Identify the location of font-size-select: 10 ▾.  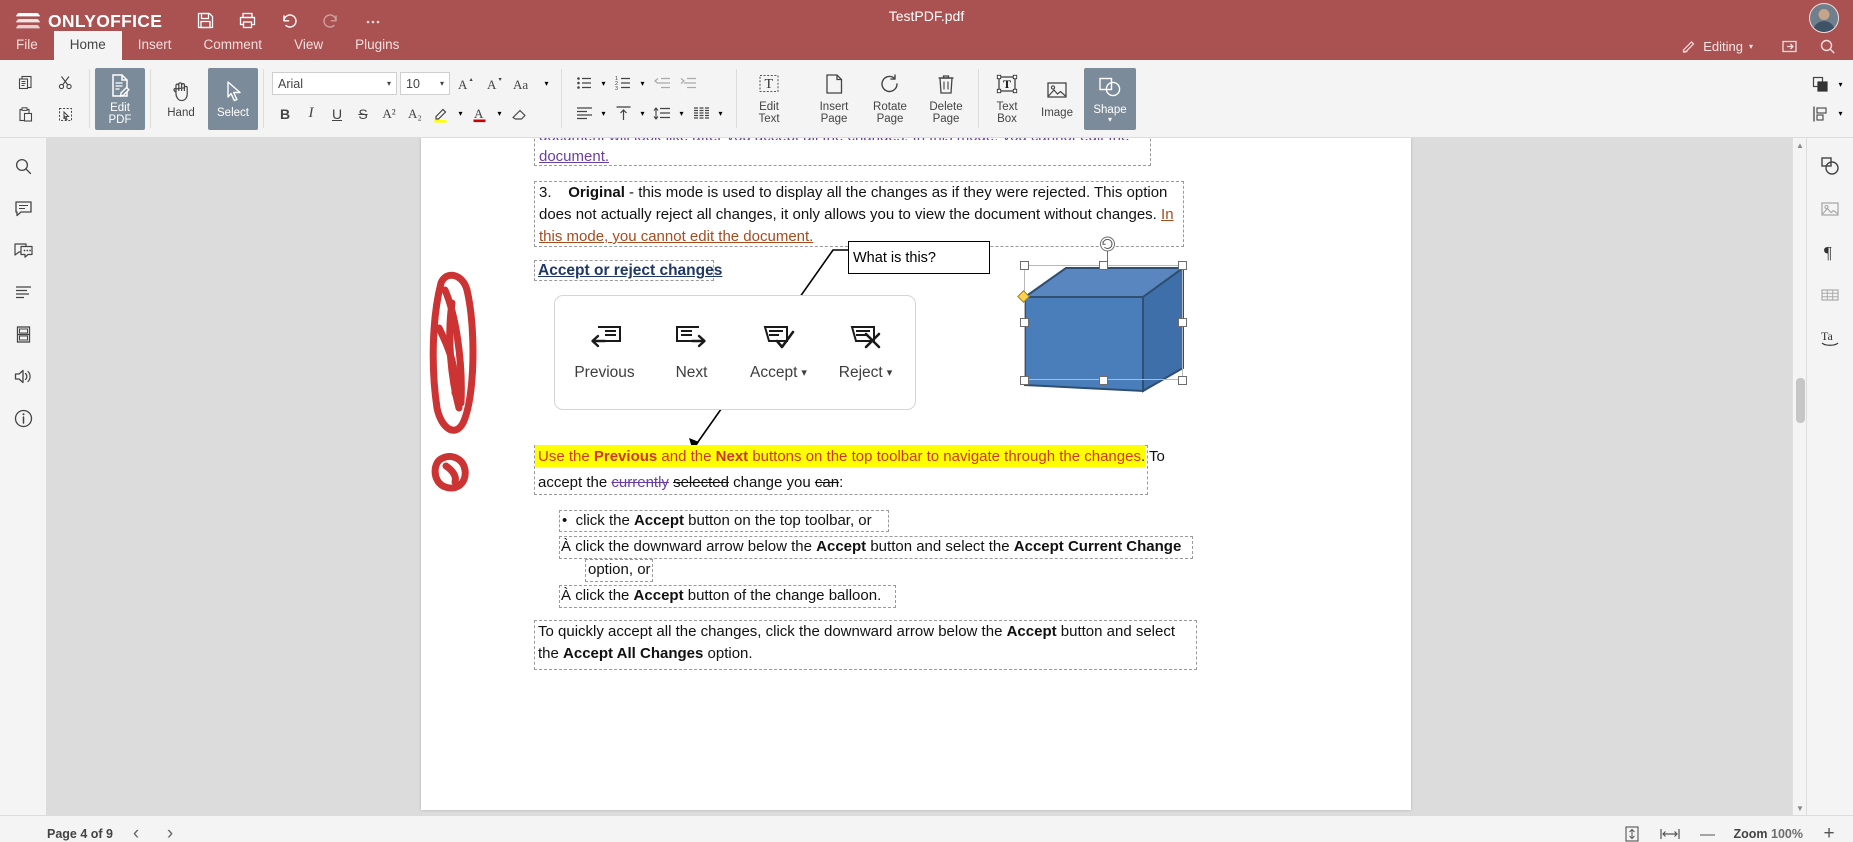
(425, 83).